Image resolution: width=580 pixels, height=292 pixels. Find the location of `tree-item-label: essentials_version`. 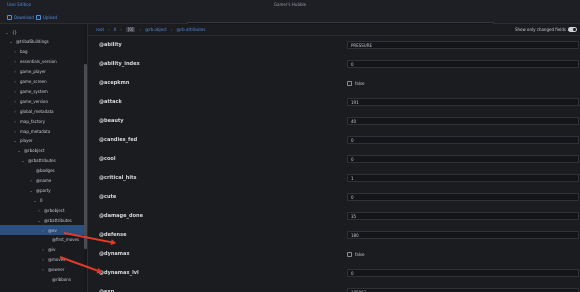

tree-item-label: essentials_version is located at coordinates (38, 62).